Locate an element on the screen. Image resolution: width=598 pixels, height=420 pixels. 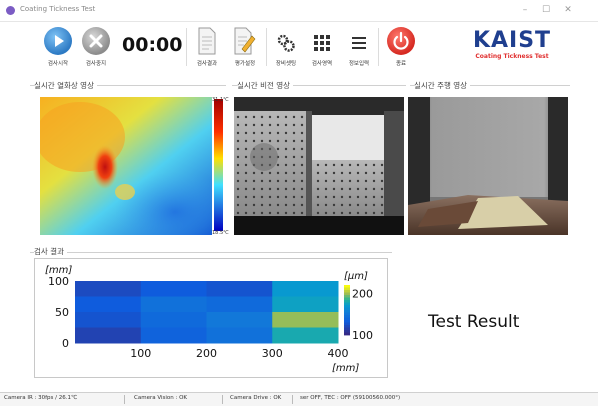
y-tick-label: 100 is located at coordinates (58, 281).